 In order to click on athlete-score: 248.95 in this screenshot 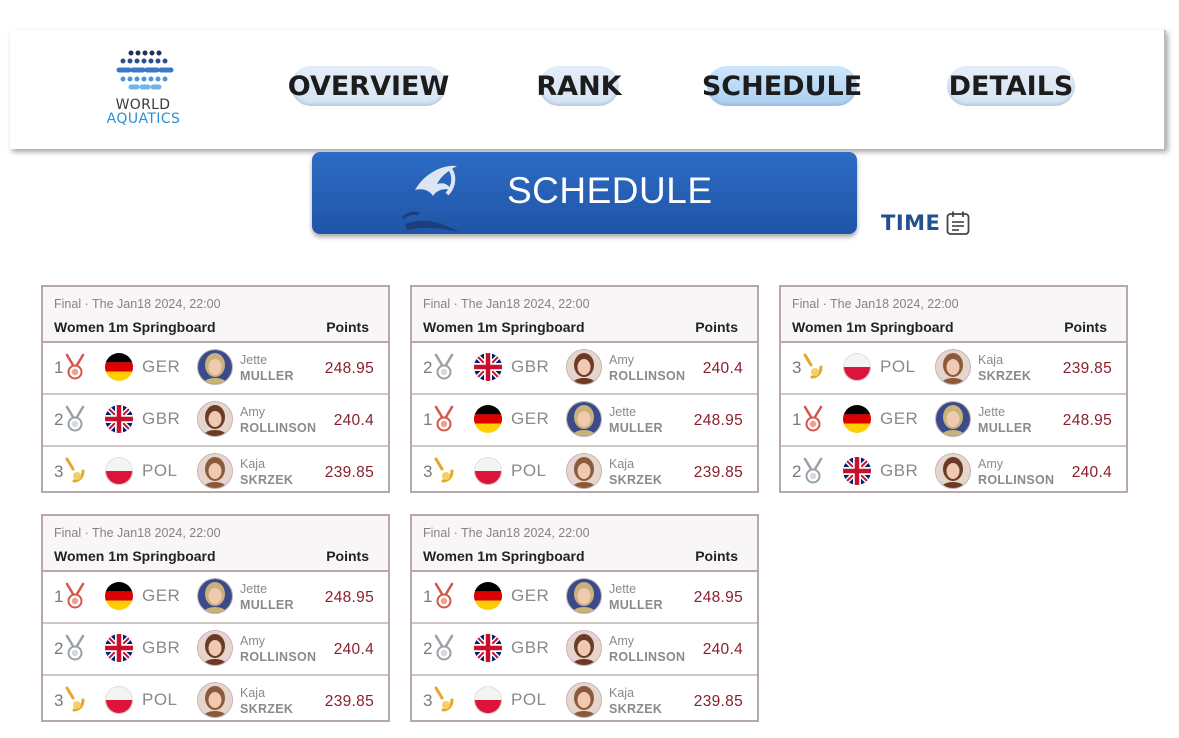, I will do `click(1087, 420)`.